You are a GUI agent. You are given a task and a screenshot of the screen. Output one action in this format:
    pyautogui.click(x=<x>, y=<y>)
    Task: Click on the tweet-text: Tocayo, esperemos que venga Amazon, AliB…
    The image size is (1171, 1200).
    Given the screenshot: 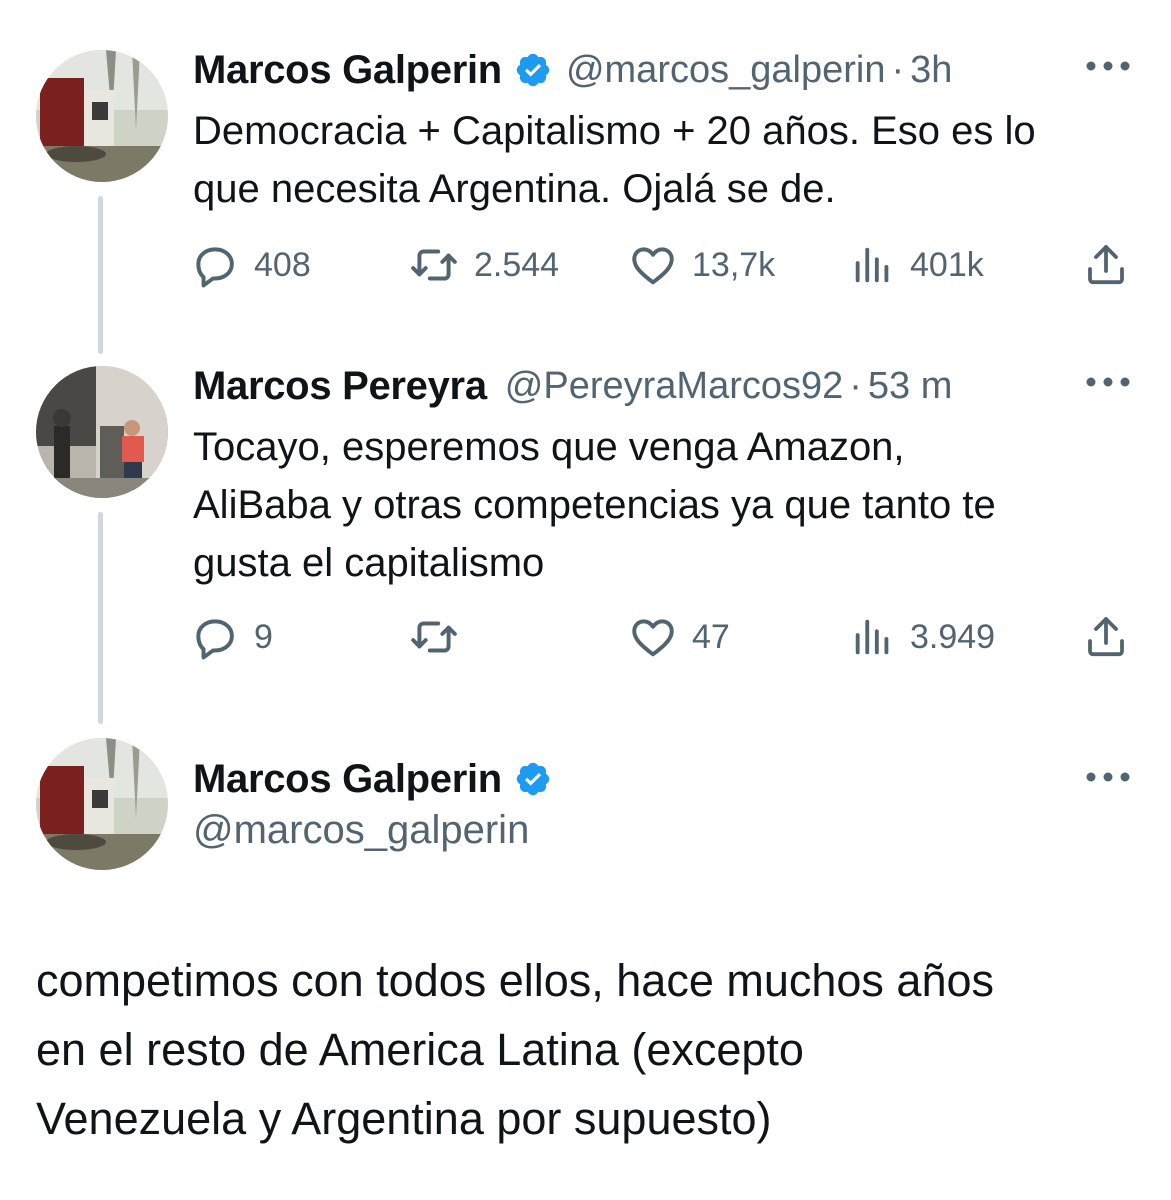 What is the action you would take?
    pyautogui.click(x=668, y=505)
    